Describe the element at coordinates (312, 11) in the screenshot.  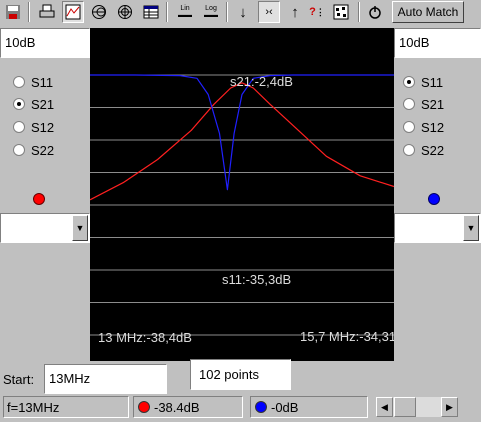
I see `help-icon: ?` at that location.